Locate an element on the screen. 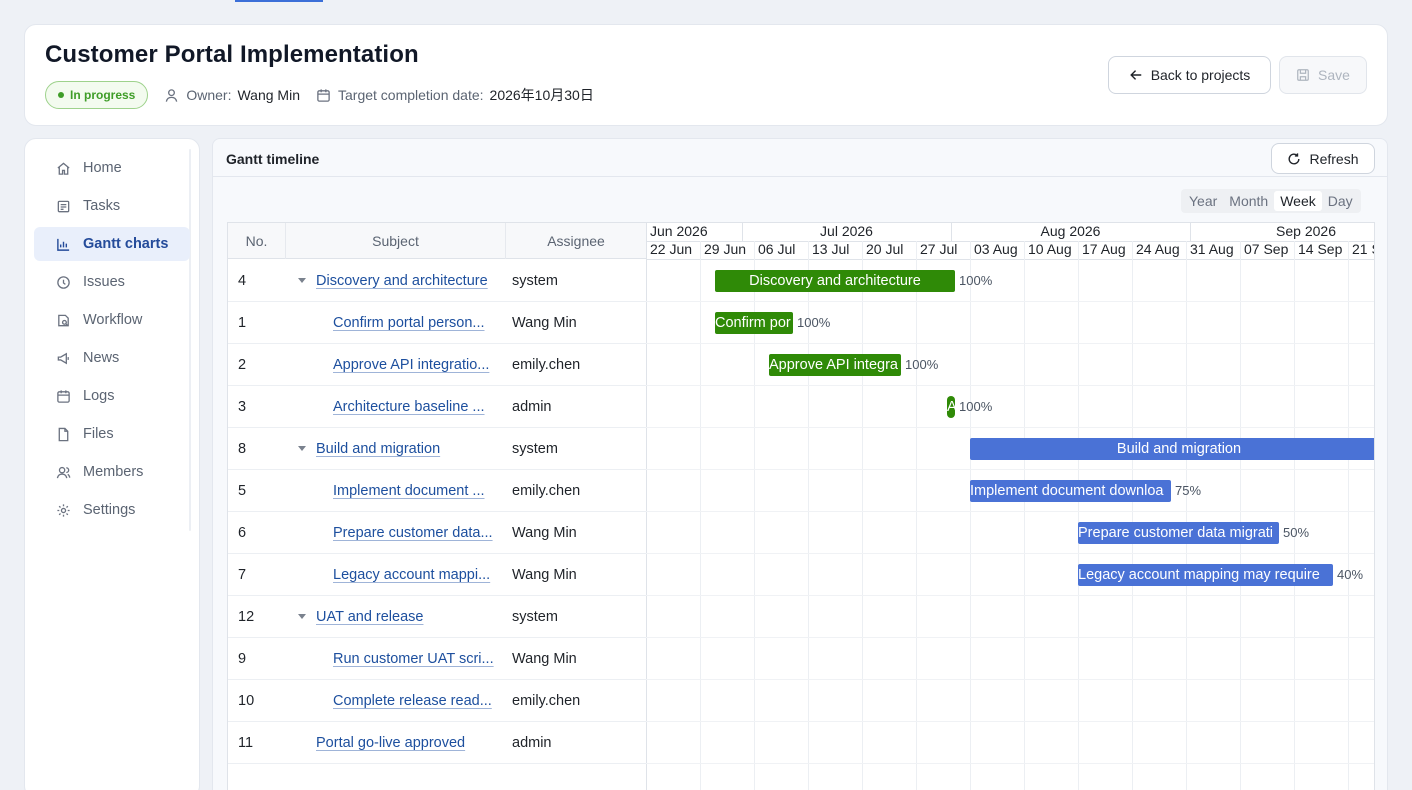 This screenshot has width=1412, height=790. timescale-switcher: Year Month Week Day is located at coordinates (1271, 201).